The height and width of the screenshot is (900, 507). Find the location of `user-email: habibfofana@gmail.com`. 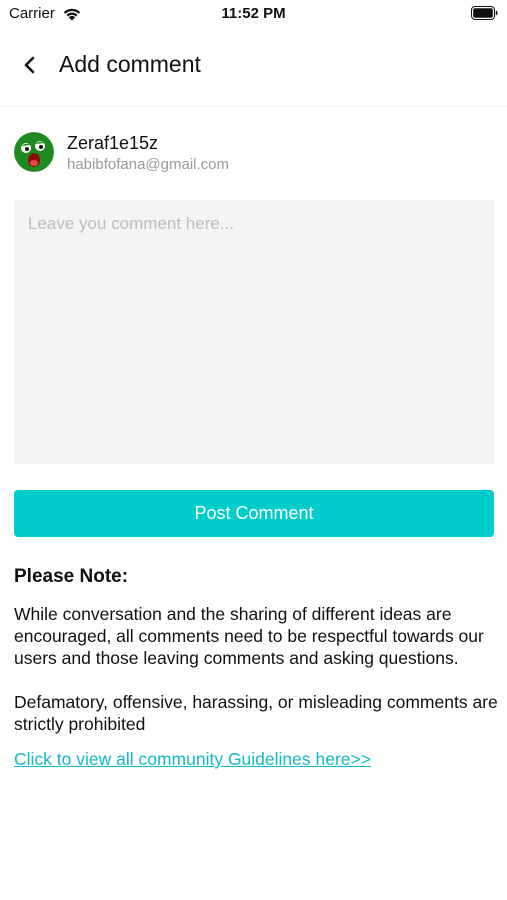

user-email: habibfofana@gmail.com is located at coordinates (148, 164).